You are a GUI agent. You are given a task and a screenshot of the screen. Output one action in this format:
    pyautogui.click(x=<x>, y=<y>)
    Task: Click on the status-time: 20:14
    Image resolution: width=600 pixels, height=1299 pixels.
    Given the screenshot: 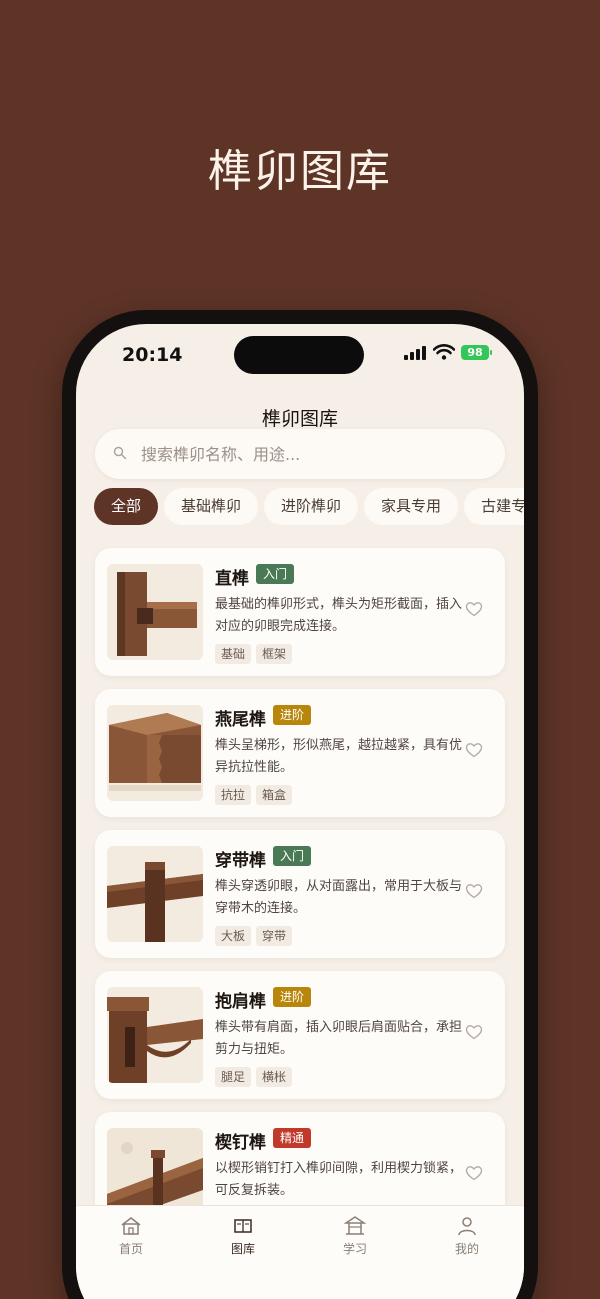 What is the action you would take?
    pyautogui.click(x=152, y=355)
    